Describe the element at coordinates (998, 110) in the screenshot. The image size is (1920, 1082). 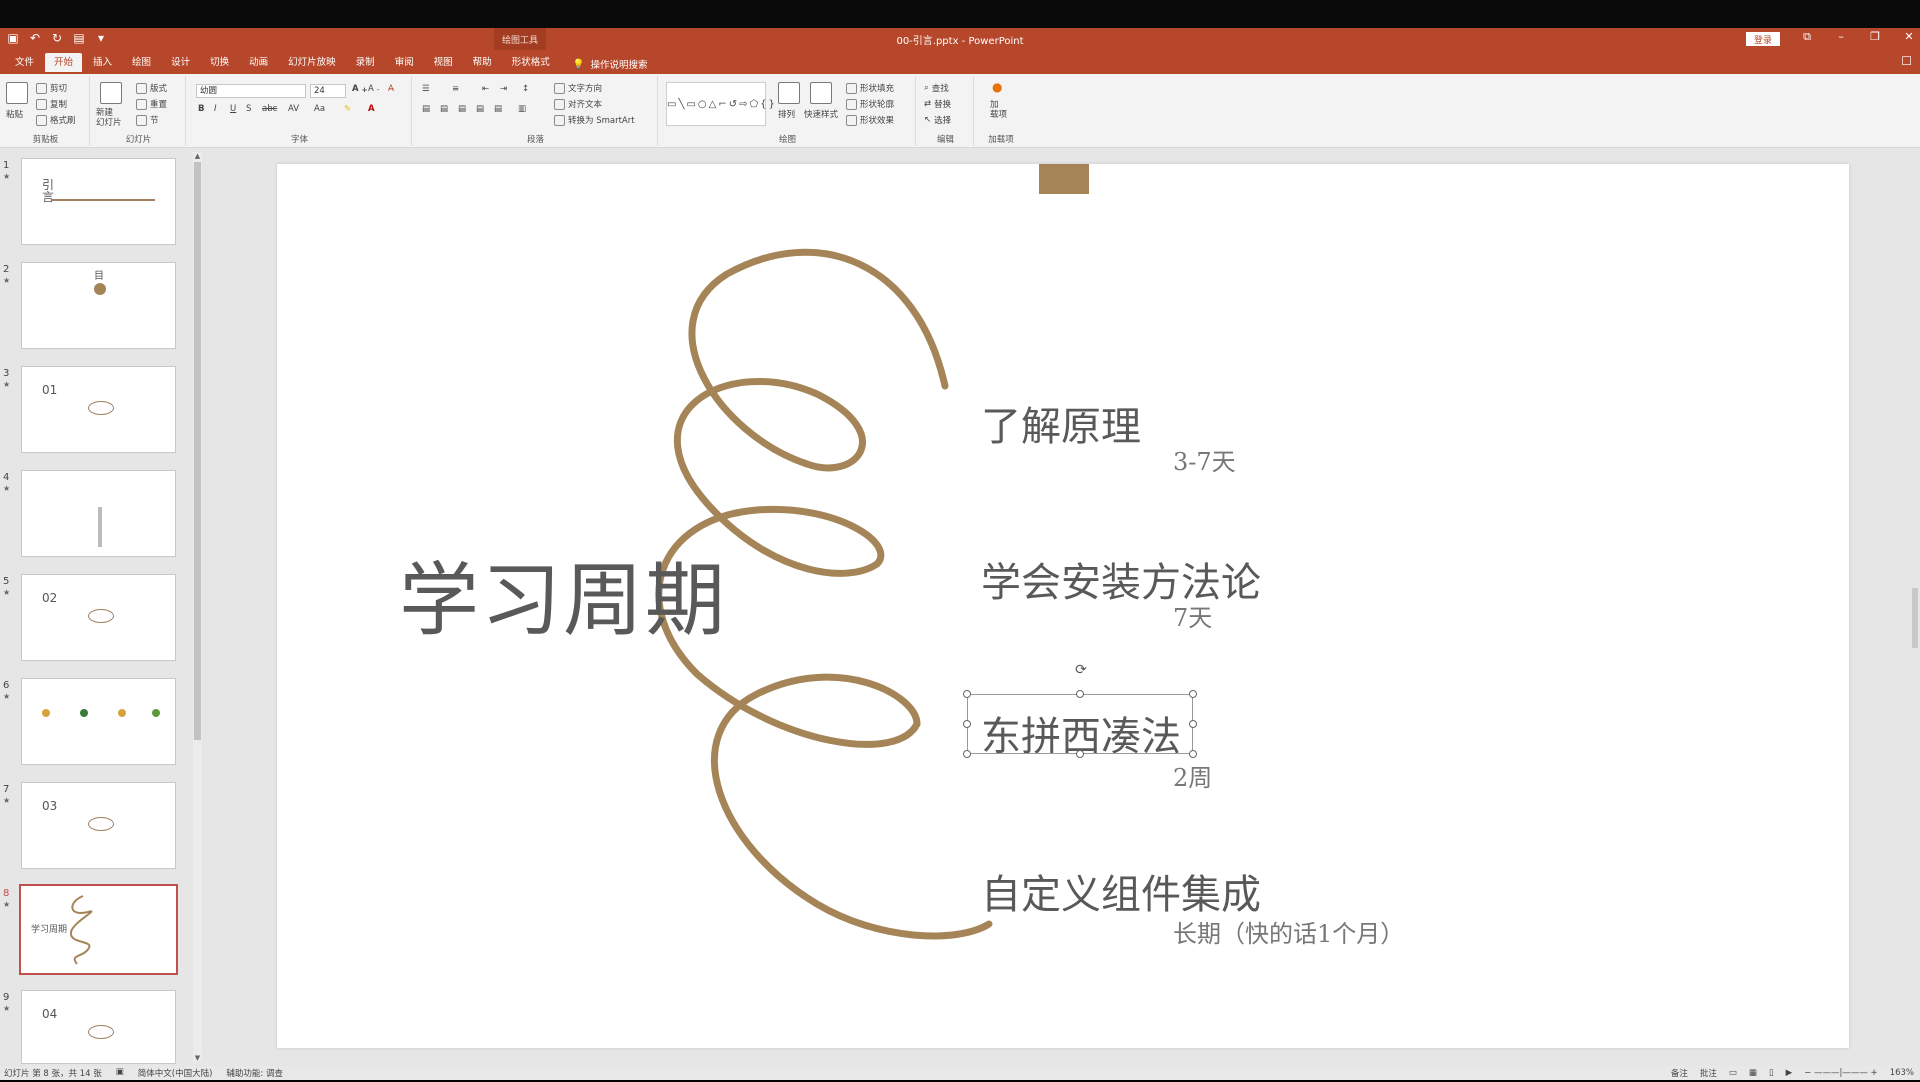
I see `addins-label: 加 载项` at that location.